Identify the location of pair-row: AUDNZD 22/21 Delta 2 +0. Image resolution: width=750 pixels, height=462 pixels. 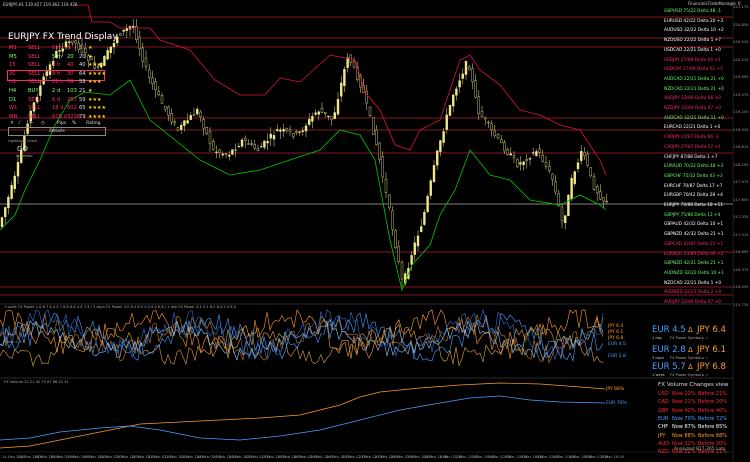
(692, 292).